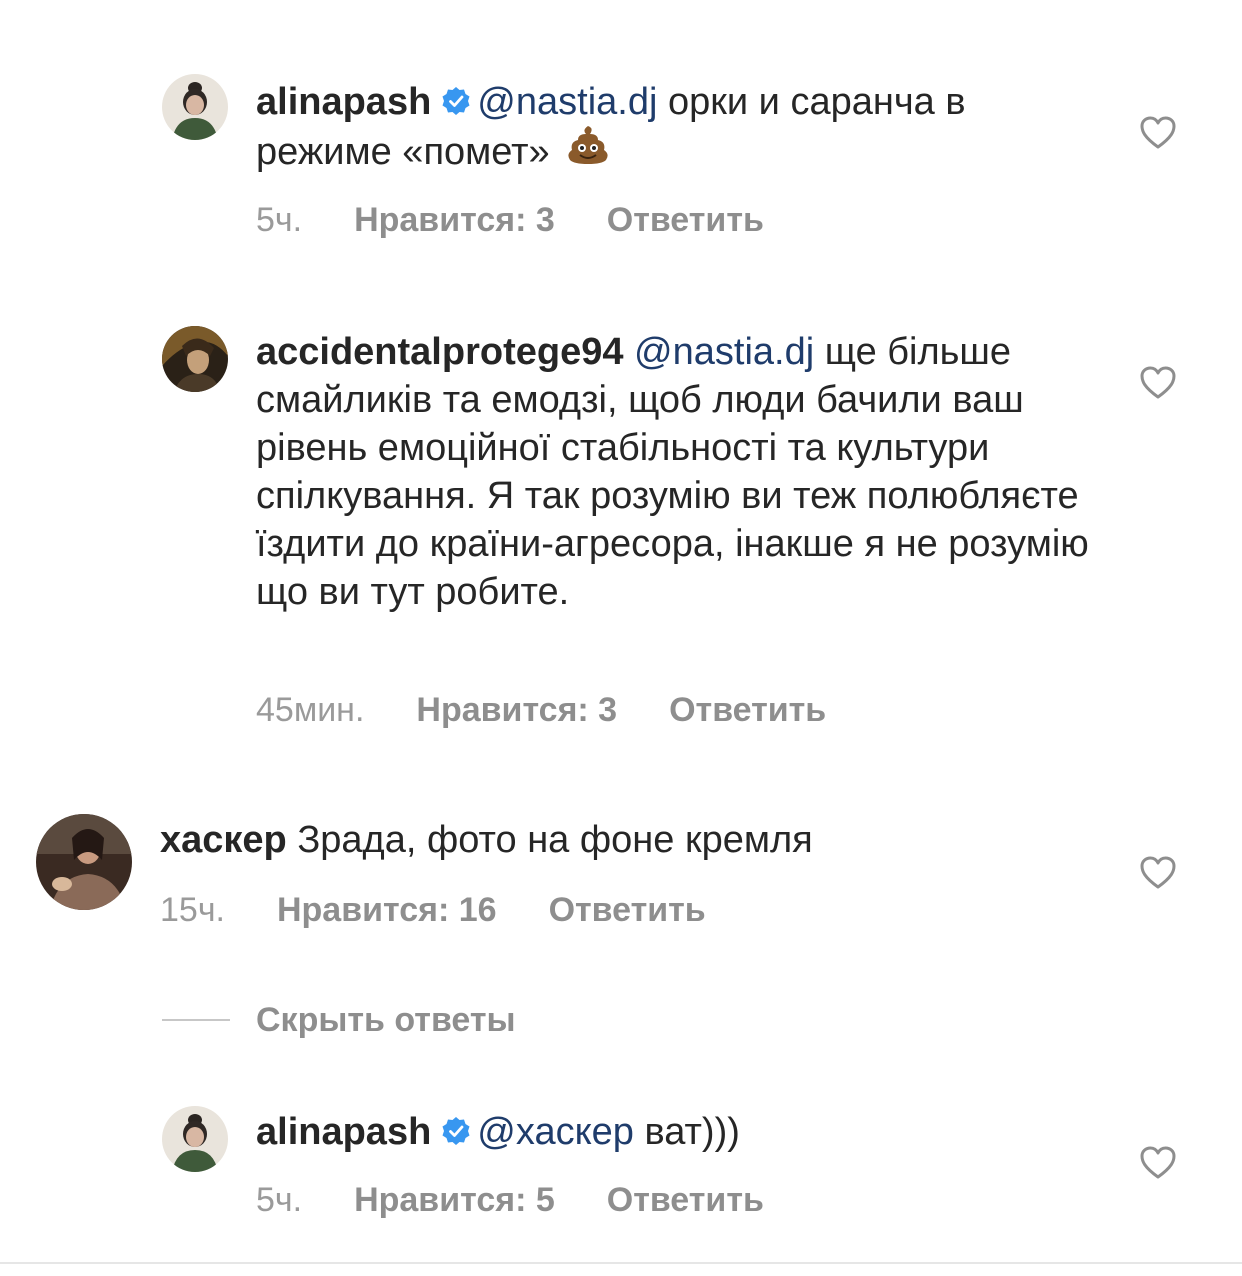  What do you see at coordinates (454, 1200) in the screenshot?
I see `likes-count: Нравится: 5` at bounding box center [454, 1200].